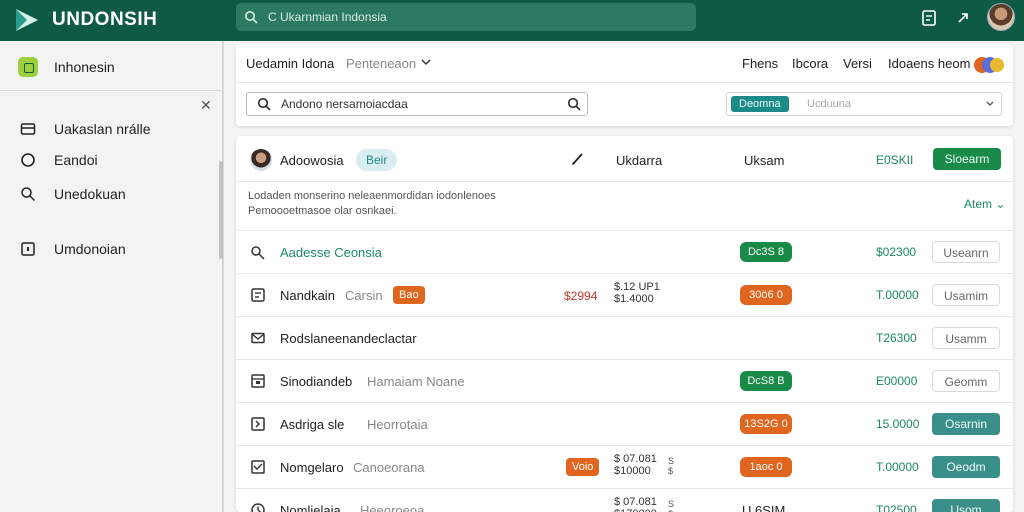 The height and width of the screenshot is (512, 1024). What do you see at coordinates (896, 507) in the screenshot?
I see `item-amount: T02500` at bounding box center [896, 507].